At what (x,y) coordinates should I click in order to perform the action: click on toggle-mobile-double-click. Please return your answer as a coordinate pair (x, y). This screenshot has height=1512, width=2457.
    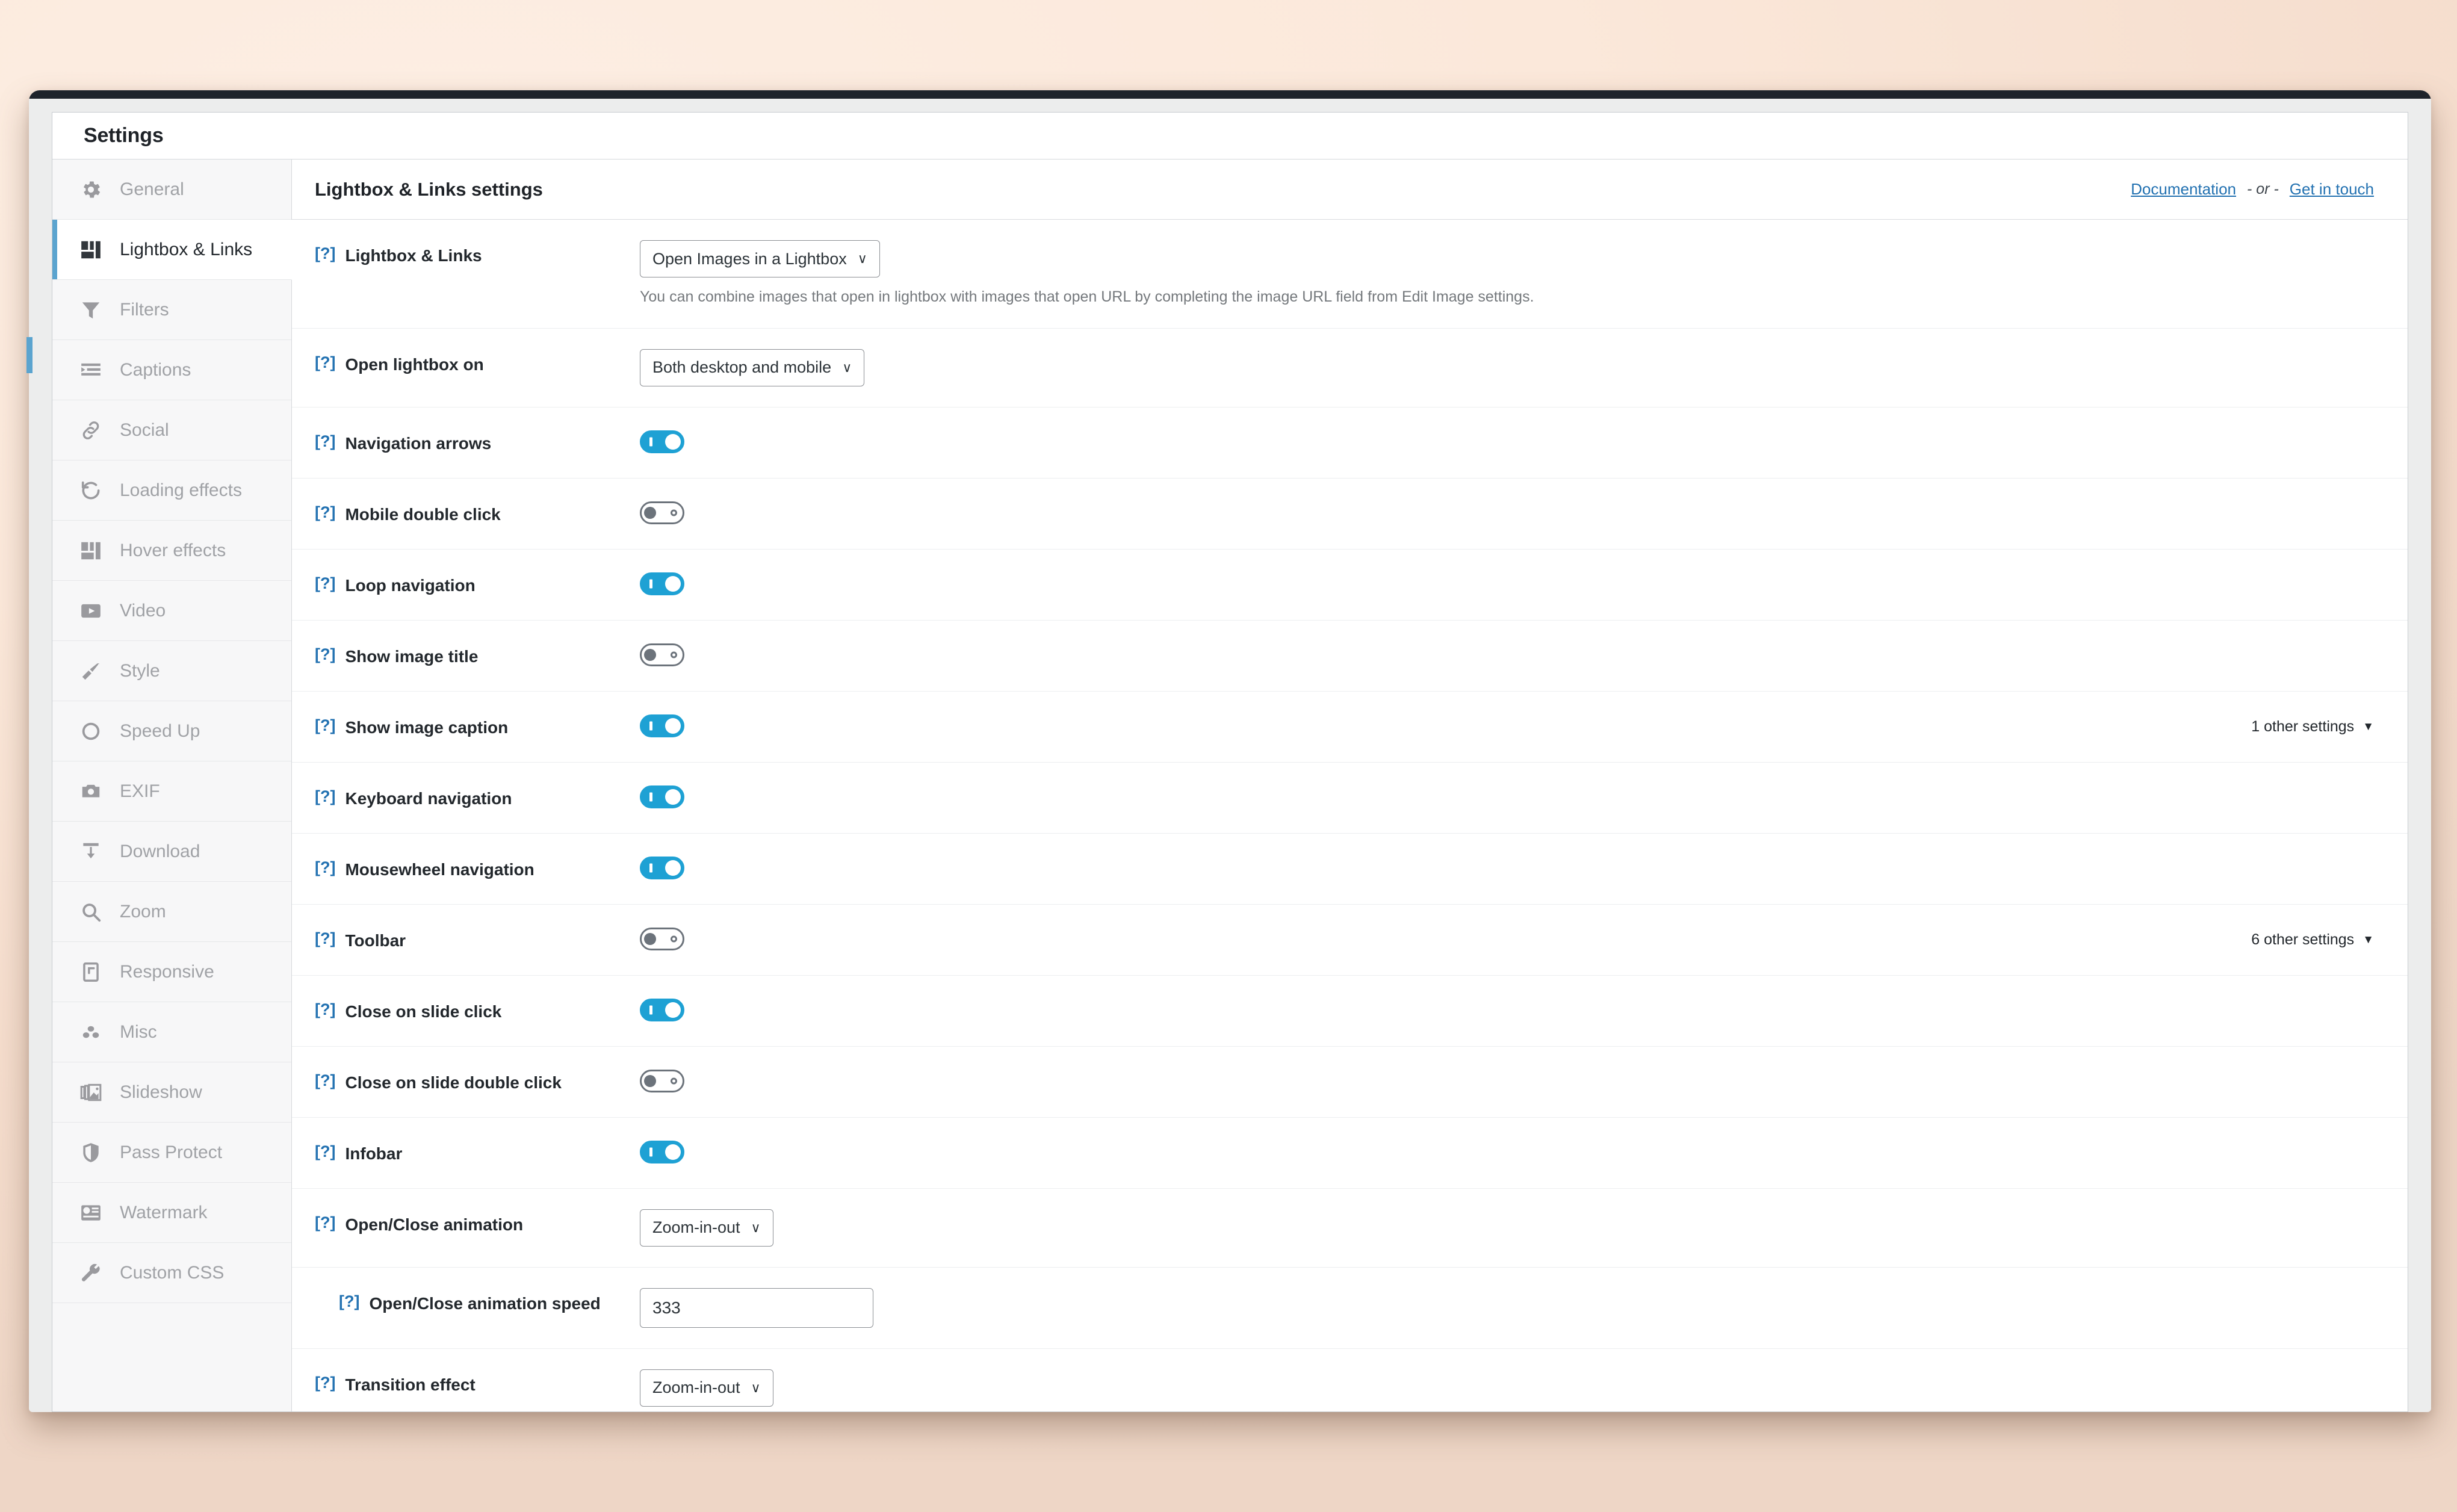
    Looking at the image, I should click on (662, 512).